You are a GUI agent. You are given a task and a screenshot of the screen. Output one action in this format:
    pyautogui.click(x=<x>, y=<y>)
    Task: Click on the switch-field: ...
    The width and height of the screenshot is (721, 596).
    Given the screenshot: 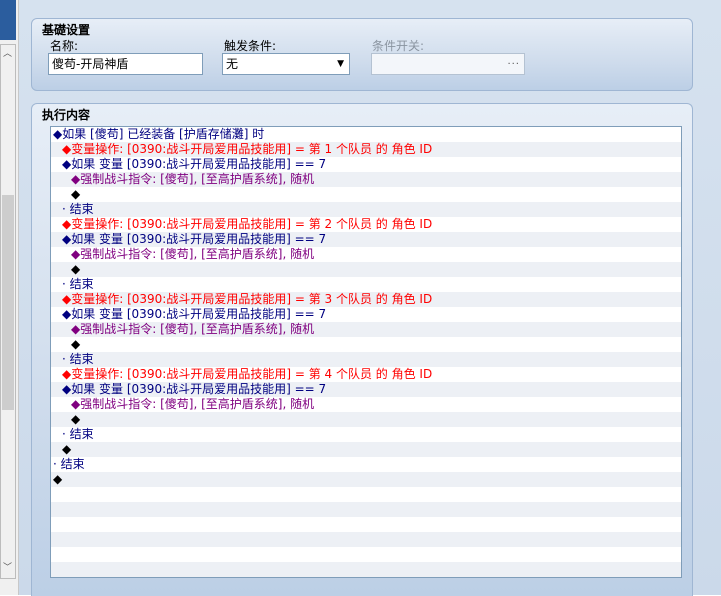 What is the action you would take?
    pyautogui.click(x=448, y=64)
    